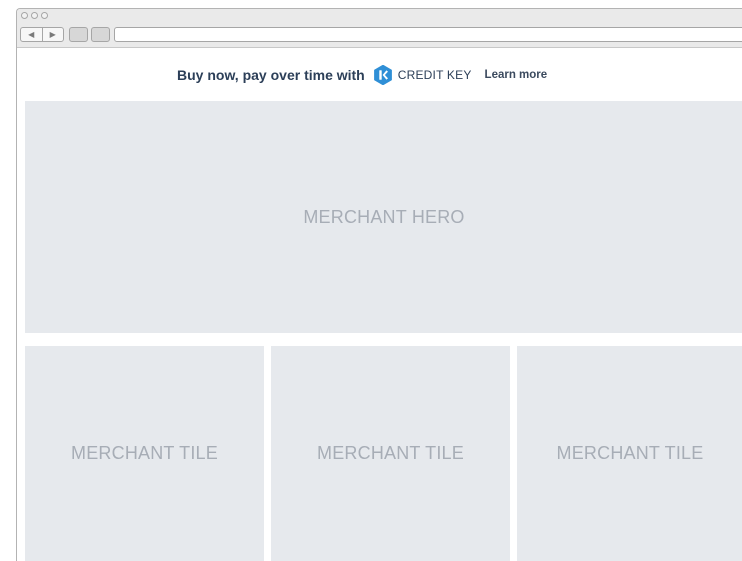 The image size is (742, 561). Describe the element at coordinates (24, 15) in the screenshot. I see `close-window-button` at that location.